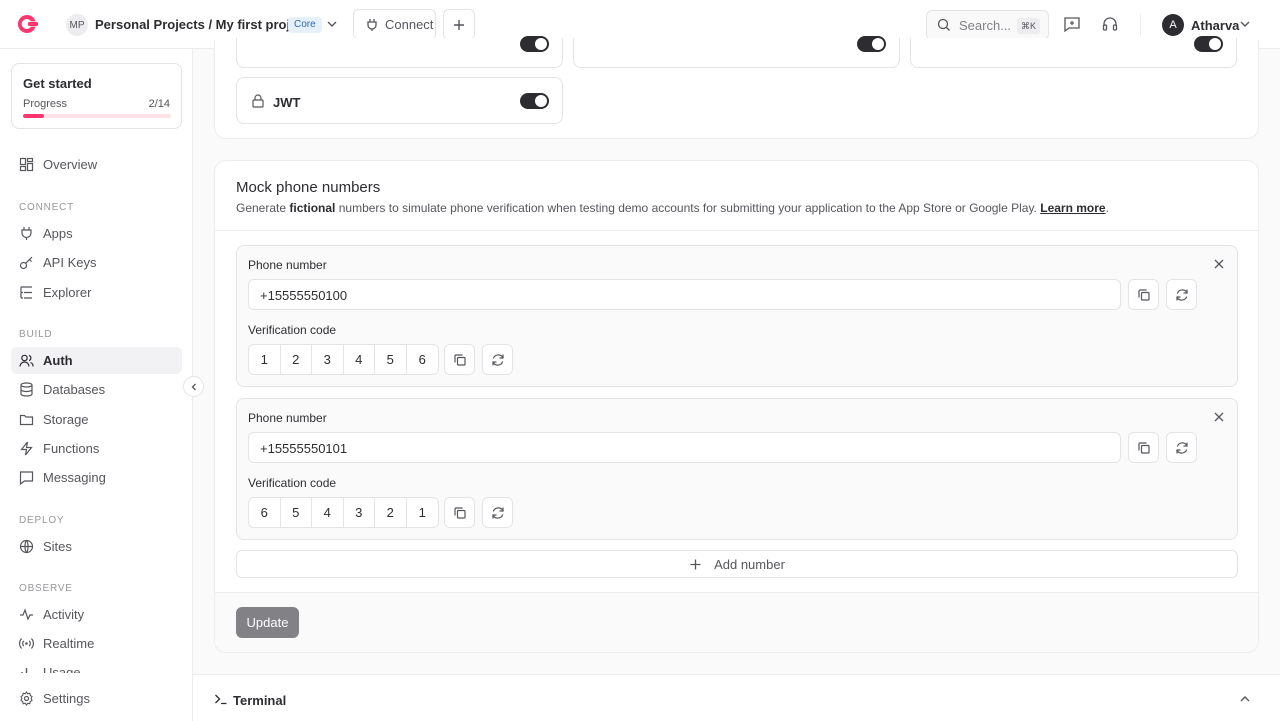 The width and height of the screenshot is (1280, 721). Describe the element at coordinates (57, 83) in the screenshot. I see `get-started-title: Get started` at that location.